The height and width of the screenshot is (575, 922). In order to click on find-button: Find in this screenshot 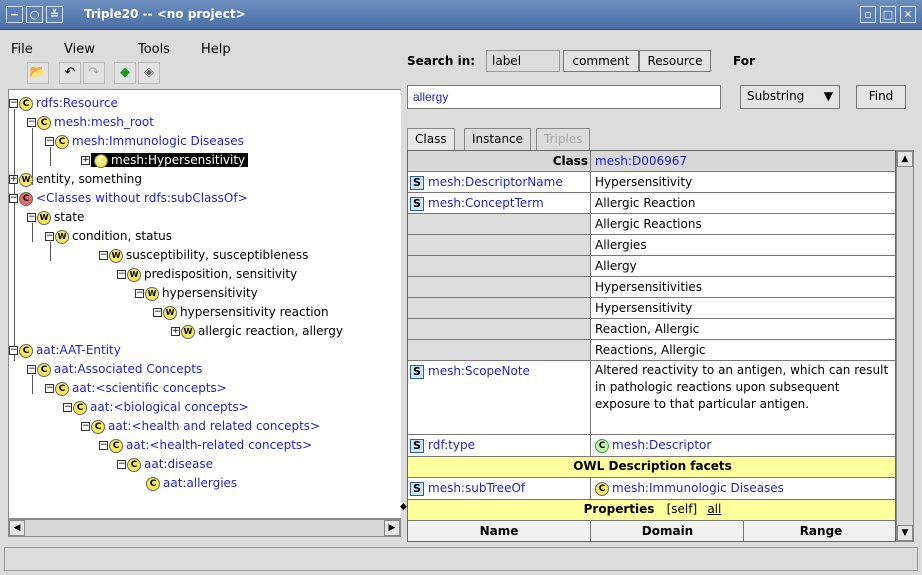, I will do `click(881, 97)`.